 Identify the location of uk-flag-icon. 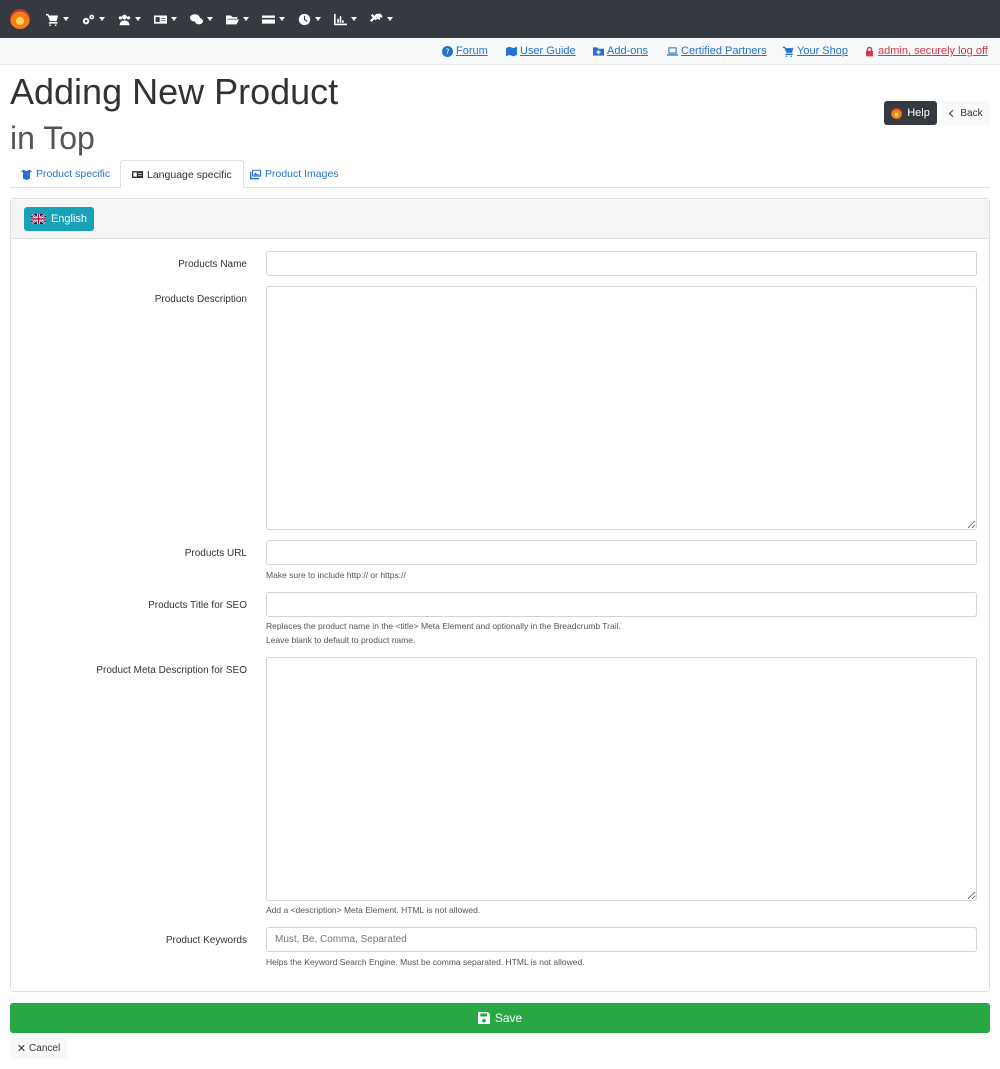
(38, 219).